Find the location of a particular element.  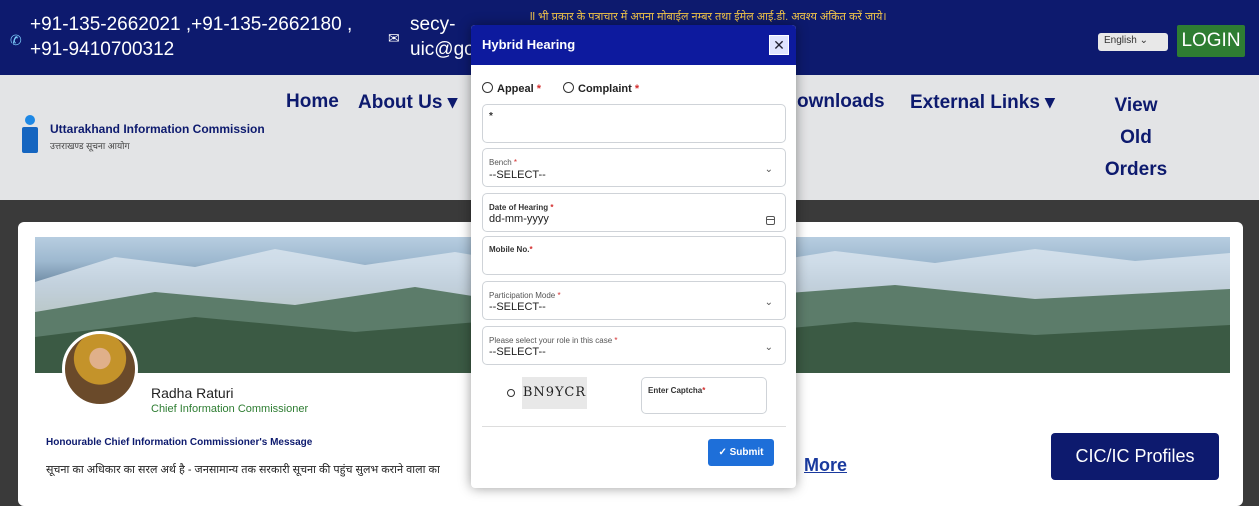

radio-complaint-label: Complaint is located at coordinates (605, 89).